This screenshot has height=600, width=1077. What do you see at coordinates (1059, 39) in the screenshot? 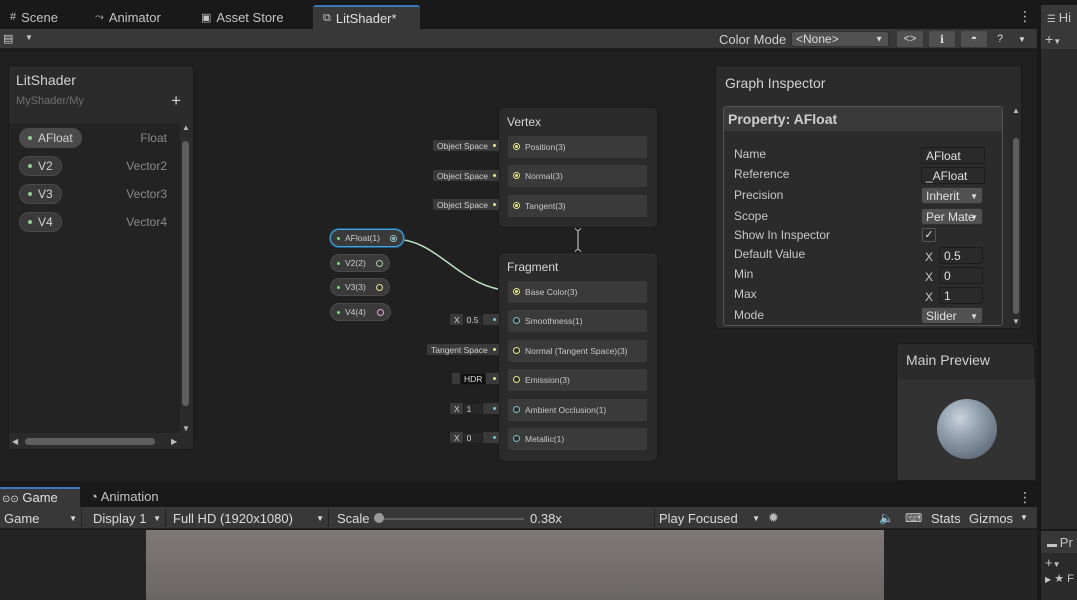
I see `hierarchy-add-button: +▼` at bounding box center [1059, 39].